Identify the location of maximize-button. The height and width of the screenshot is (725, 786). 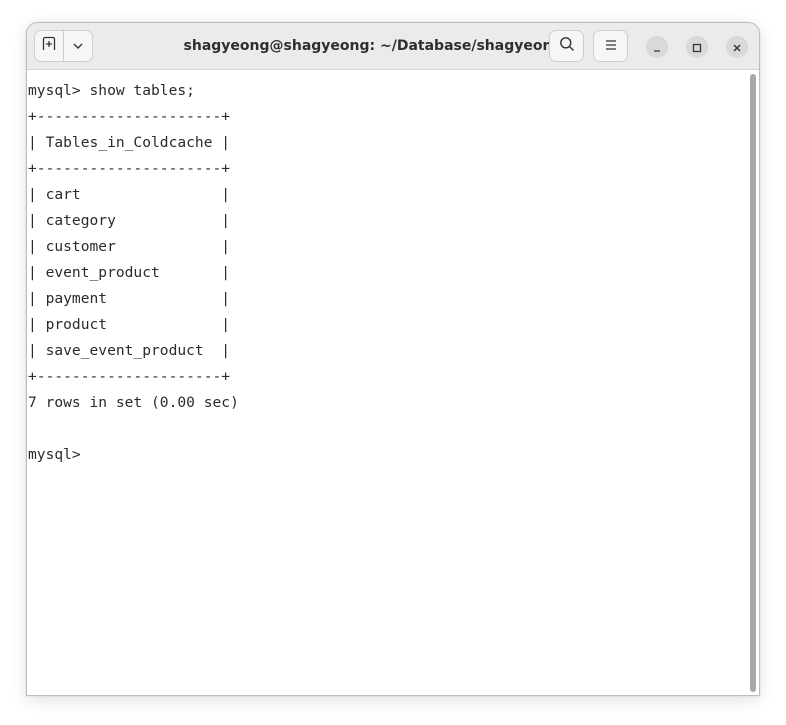
(697, 47).